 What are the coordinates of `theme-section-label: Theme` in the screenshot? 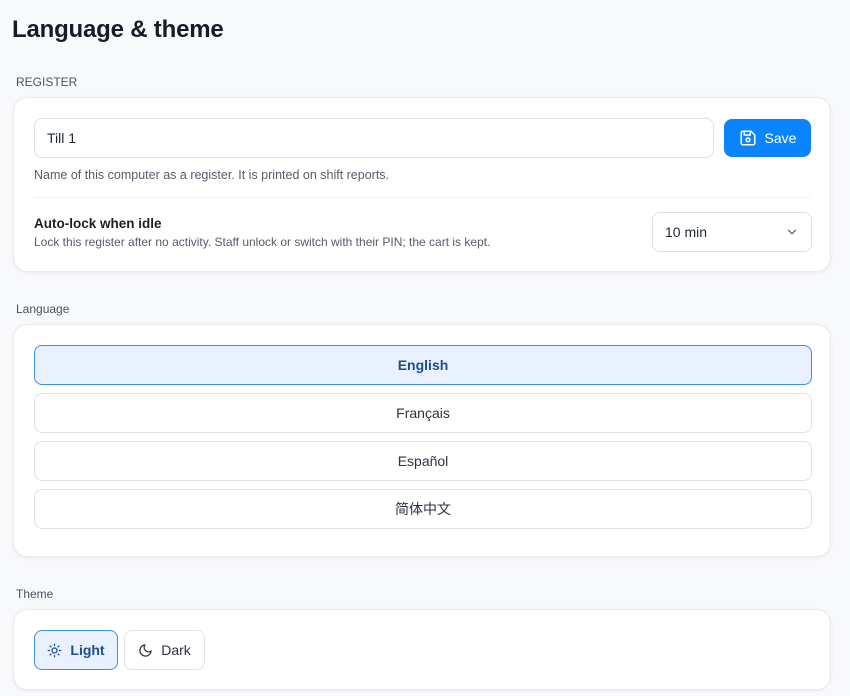 It's located at (35, 594).